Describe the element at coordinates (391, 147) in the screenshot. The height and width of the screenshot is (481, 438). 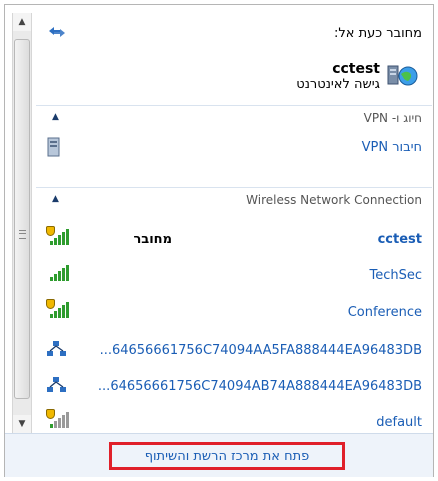
I see `vpn-connection-label: חיבור VPN` at that location.